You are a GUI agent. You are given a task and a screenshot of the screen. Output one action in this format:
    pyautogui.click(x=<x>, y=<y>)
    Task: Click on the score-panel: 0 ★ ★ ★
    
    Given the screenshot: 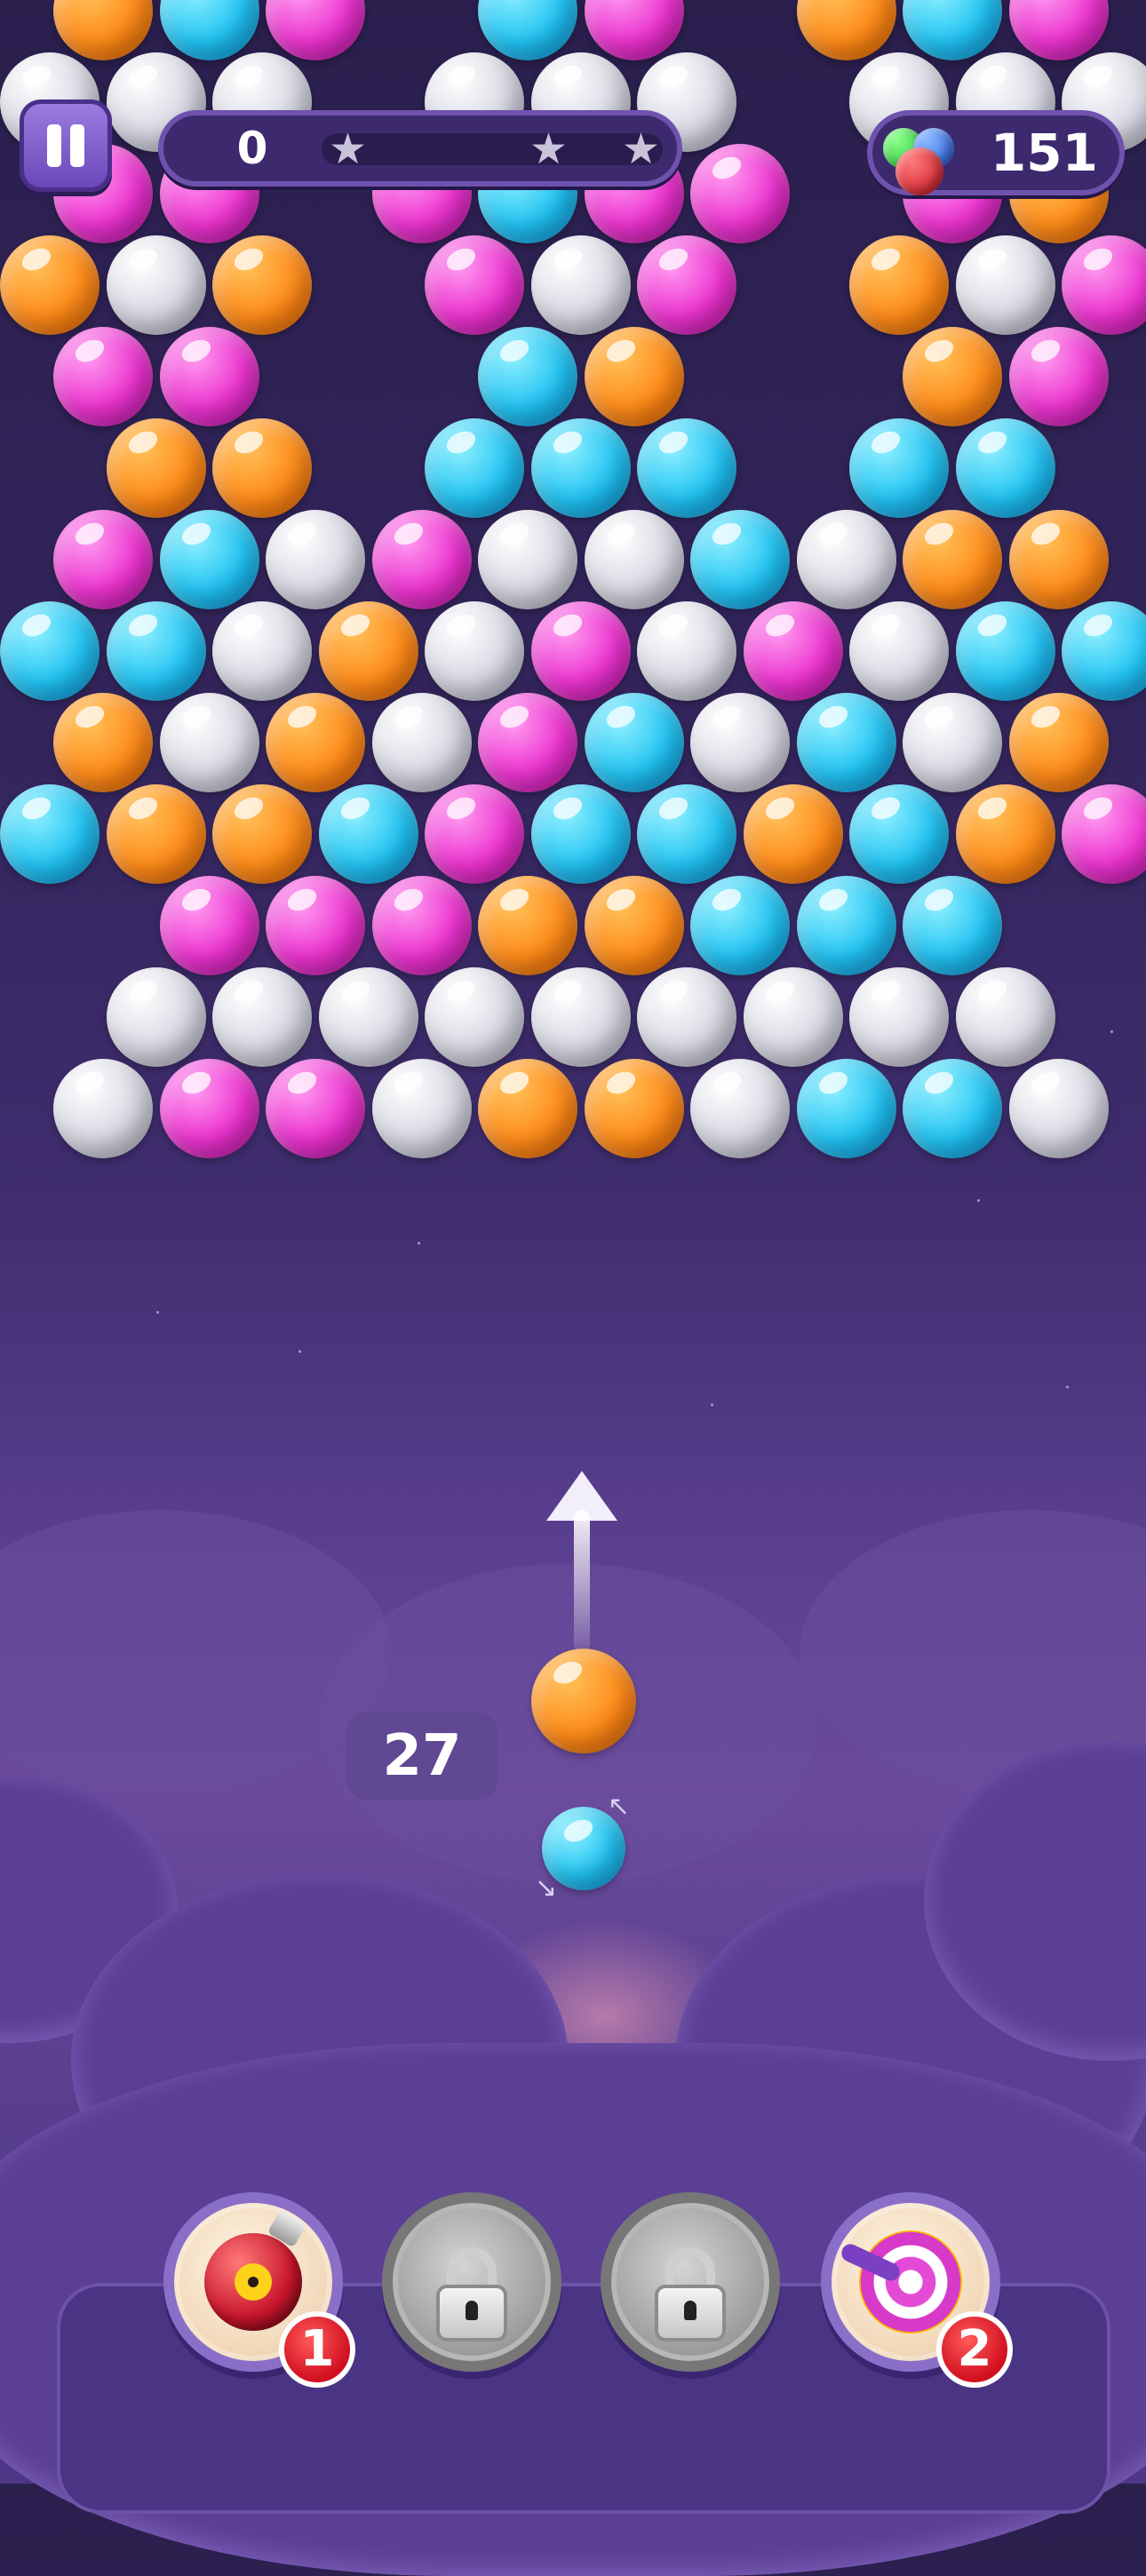 What is the action you would take?
    pyautogui.click(x=420, y=148)
    